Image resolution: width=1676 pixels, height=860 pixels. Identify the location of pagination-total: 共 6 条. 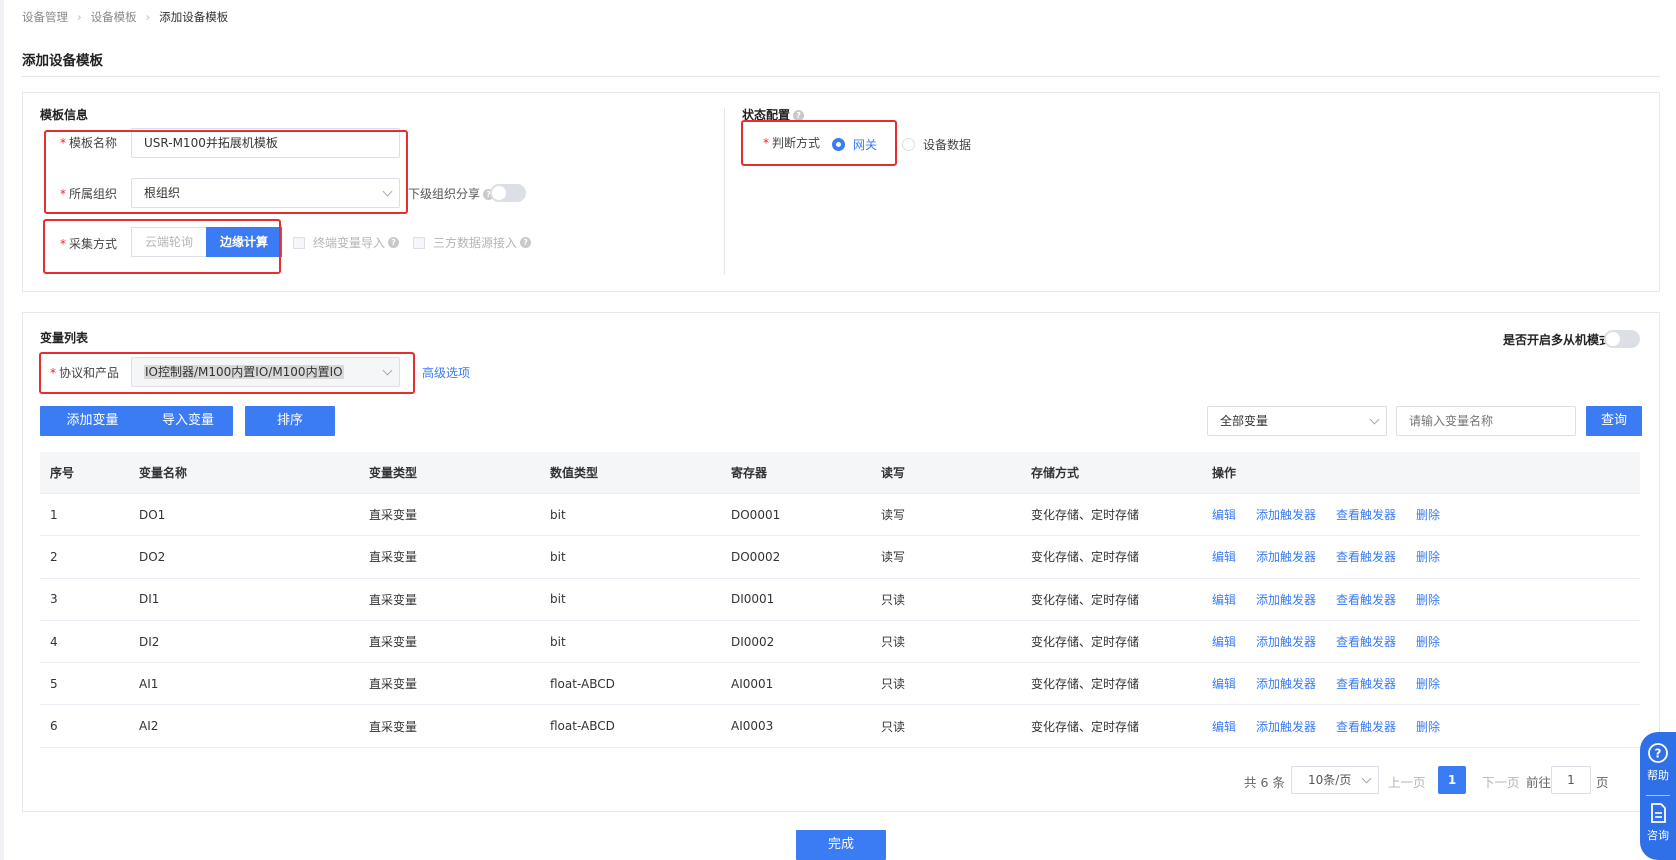
(1264, 782).